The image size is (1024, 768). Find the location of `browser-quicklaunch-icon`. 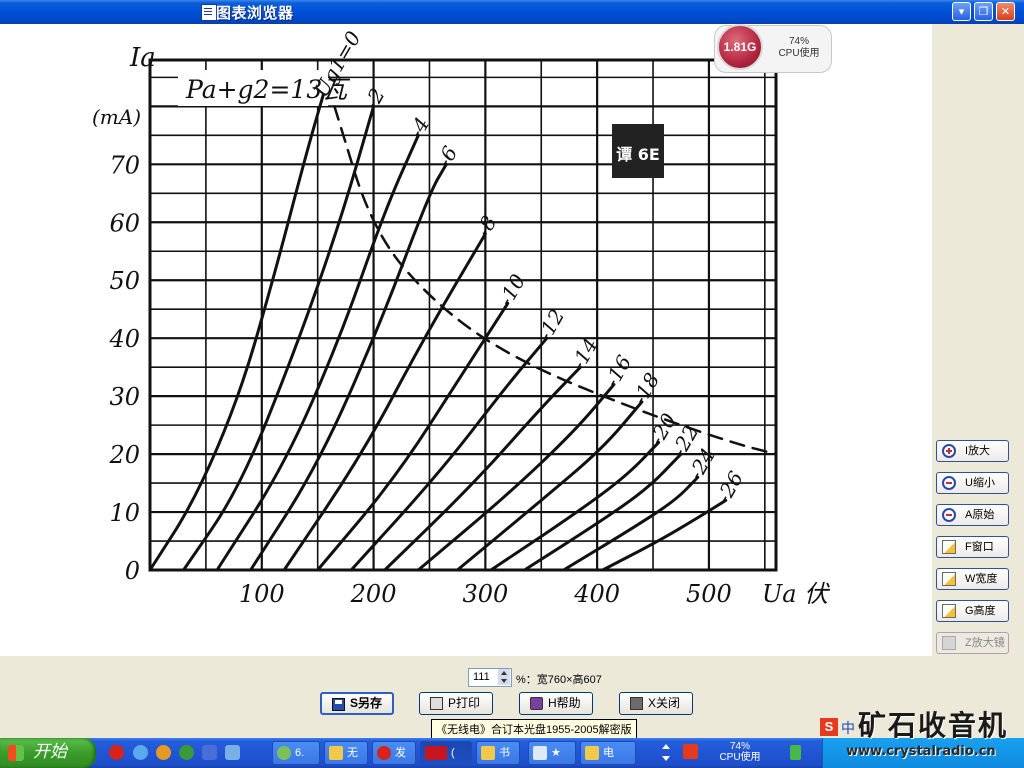

browser-quicklaunch-icon is located at coordinates (163, 752).